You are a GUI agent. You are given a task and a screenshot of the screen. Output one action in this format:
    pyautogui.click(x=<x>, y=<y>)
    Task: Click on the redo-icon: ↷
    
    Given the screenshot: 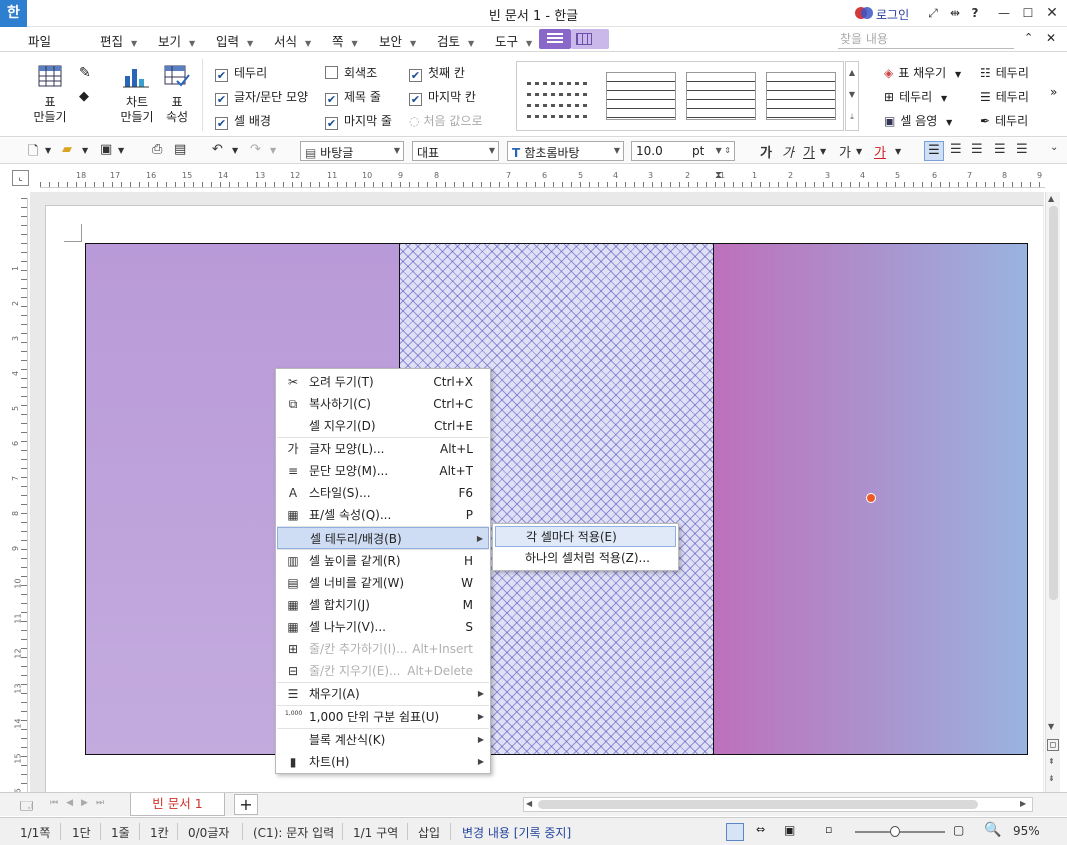 What is the action you would take?
    pyautogui.click(x=255, y=149)
    